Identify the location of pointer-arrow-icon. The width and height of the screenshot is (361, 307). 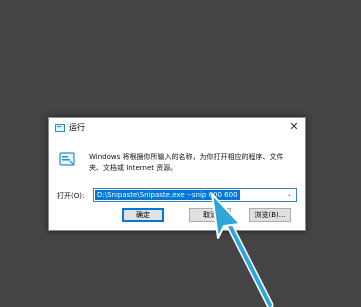
(242, 250).